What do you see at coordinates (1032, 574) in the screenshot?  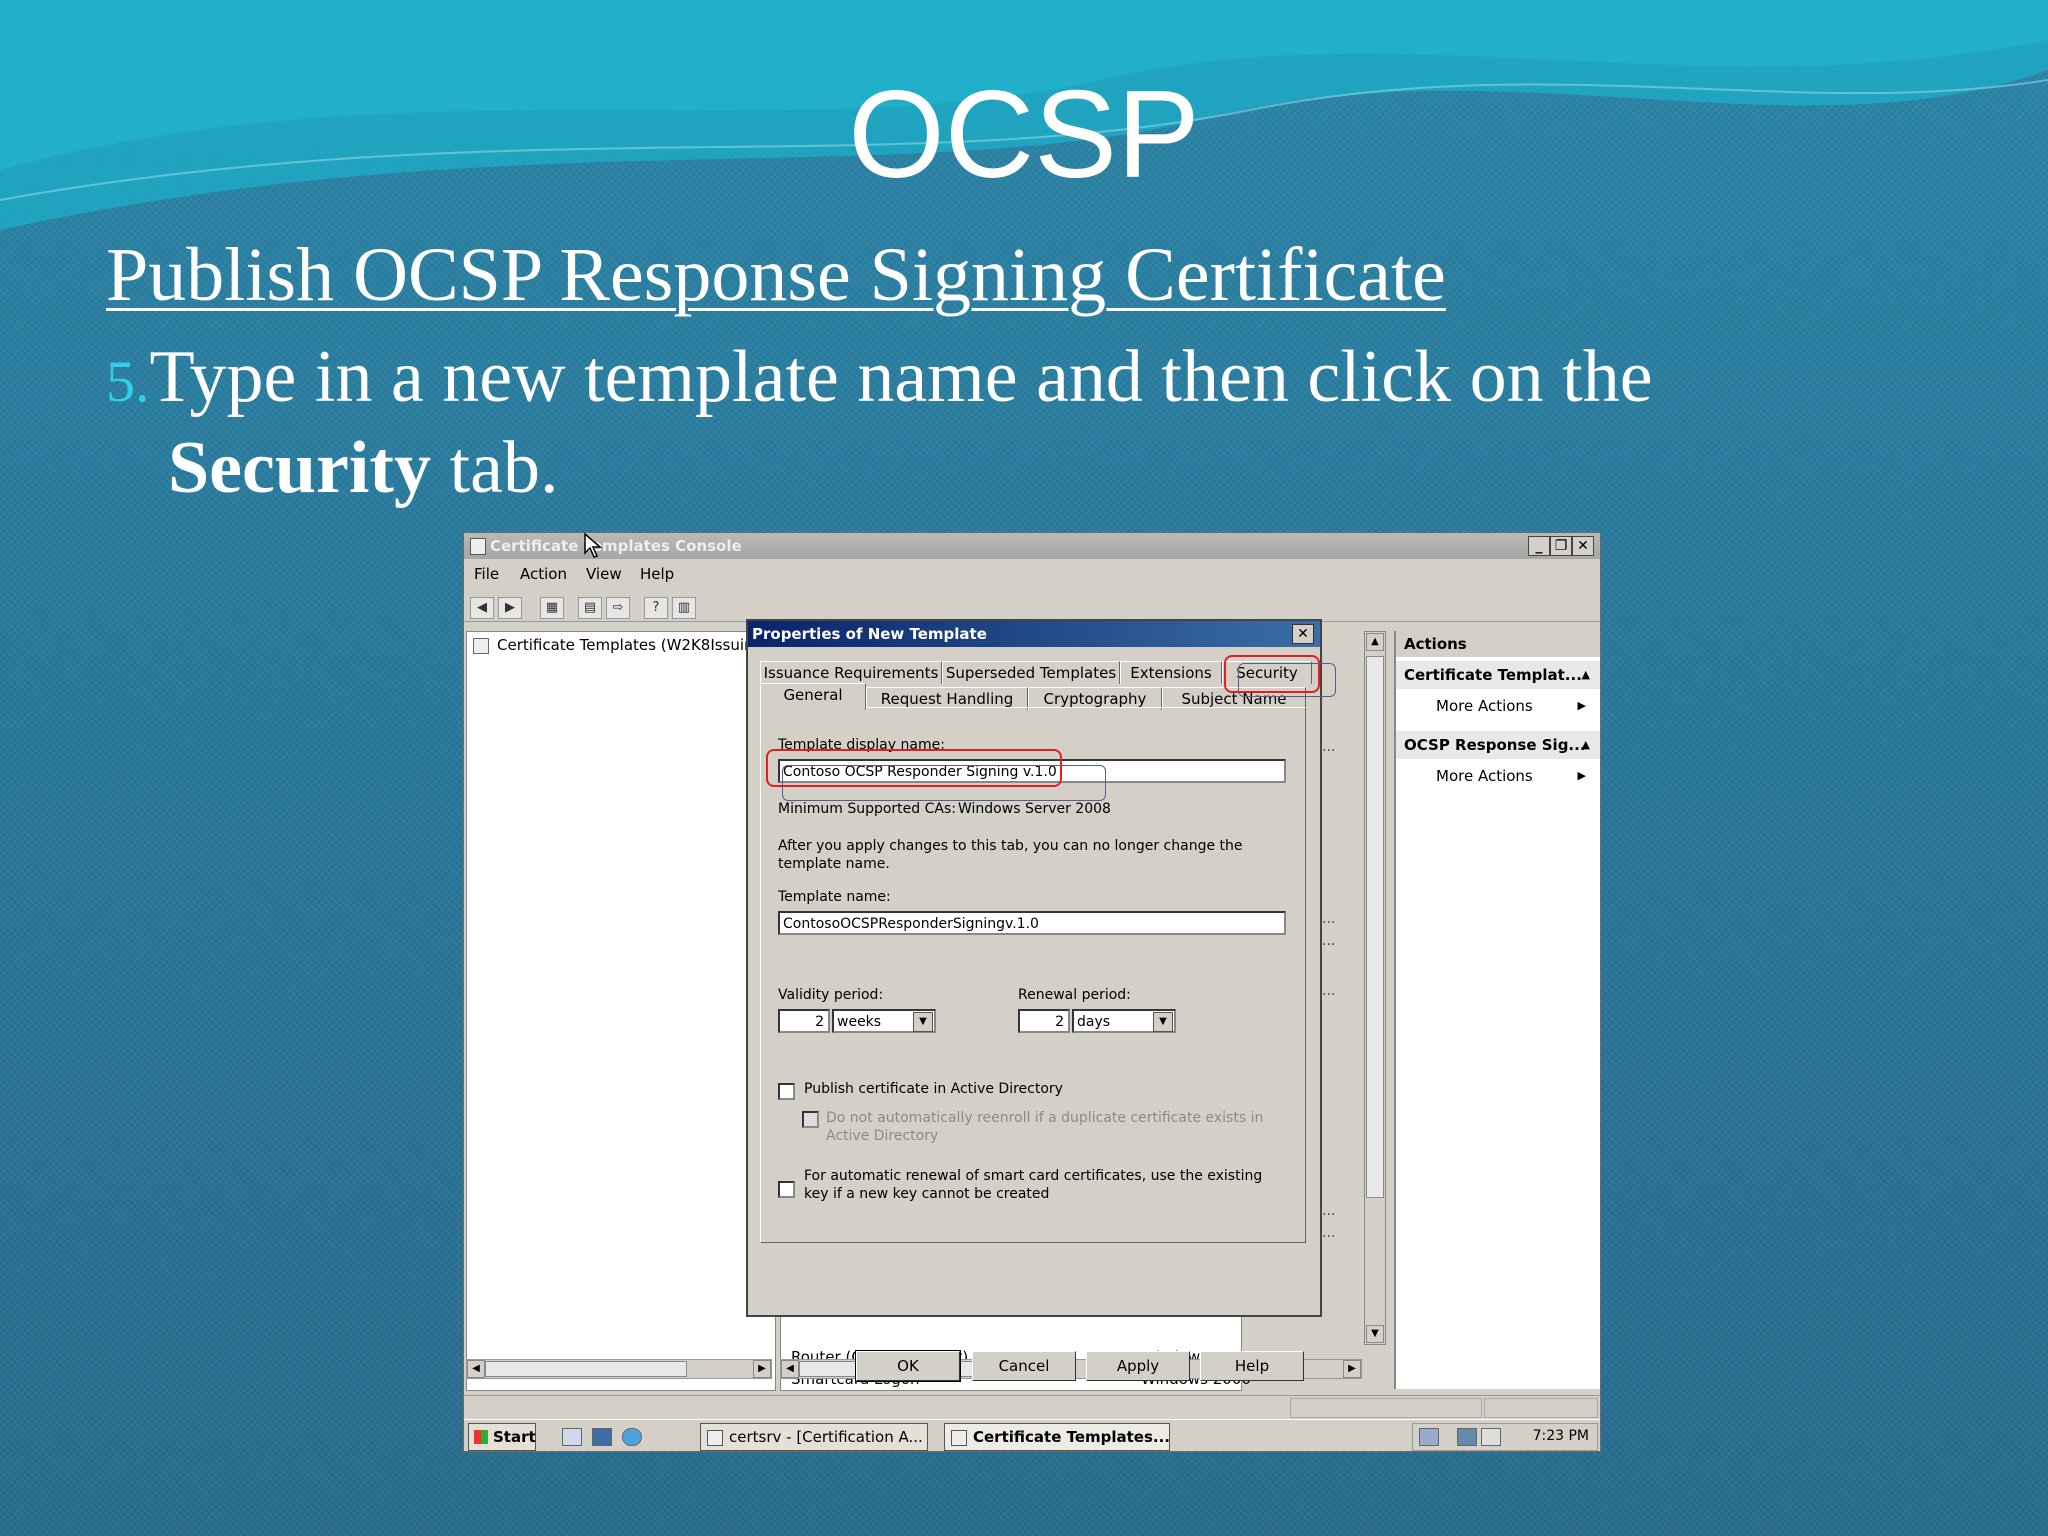 I see `menu-bar: File Action View Help` at bounding box center [1032, 574].